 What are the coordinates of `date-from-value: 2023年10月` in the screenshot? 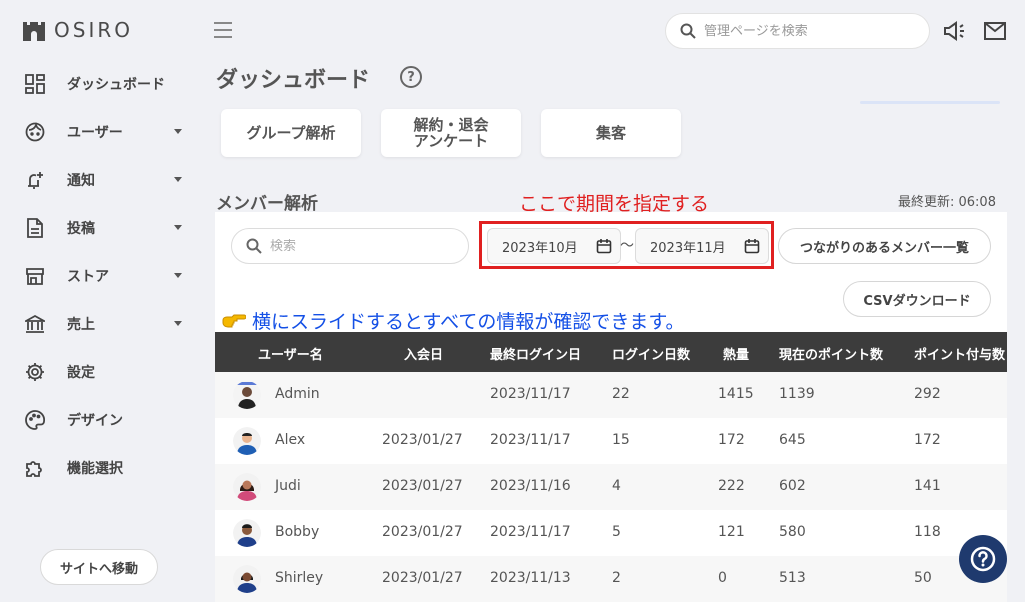 It's located at (540, 248).